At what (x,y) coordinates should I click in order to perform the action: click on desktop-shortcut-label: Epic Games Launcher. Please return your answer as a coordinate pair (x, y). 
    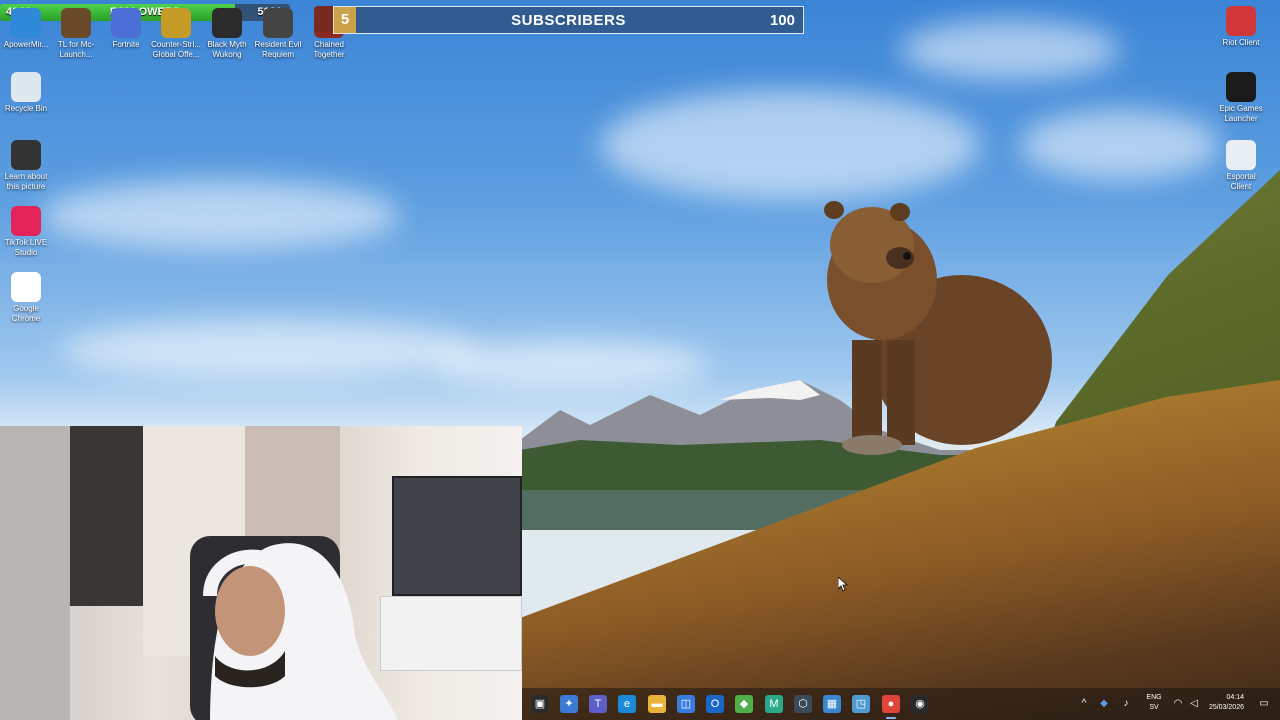
    Looking at the image, I should click on (1241, 113).